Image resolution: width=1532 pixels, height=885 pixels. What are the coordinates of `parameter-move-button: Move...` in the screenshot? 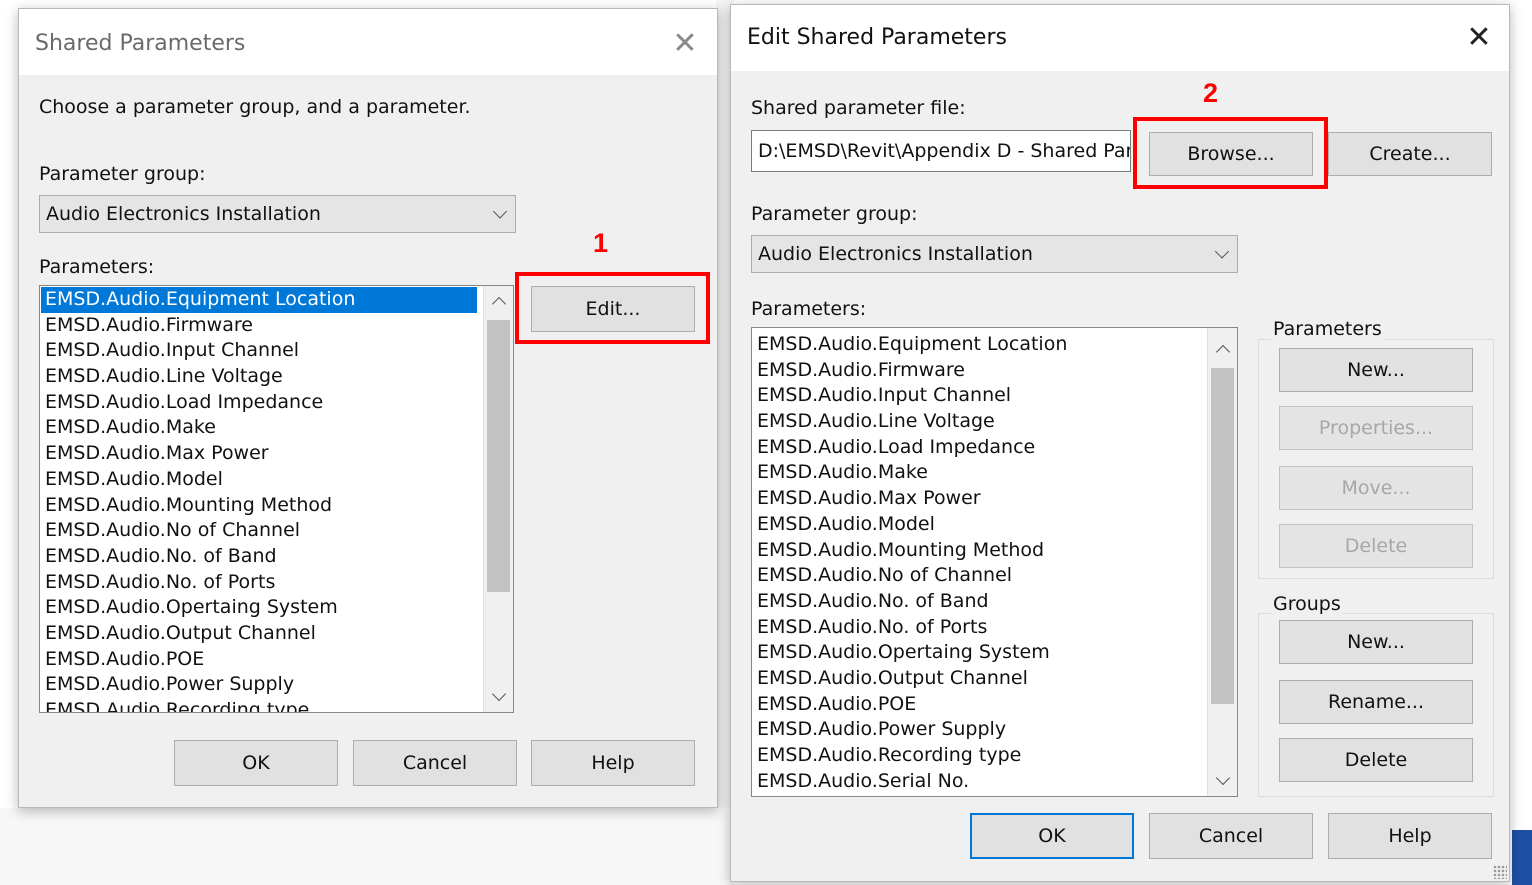 It's located at (1376, 488).